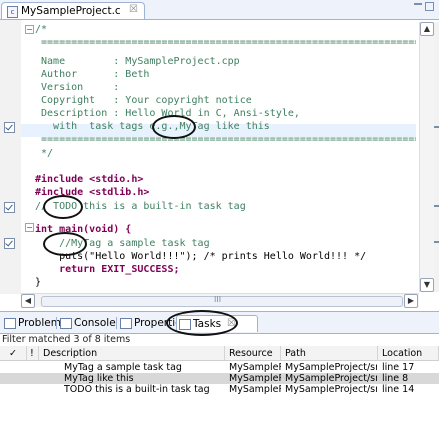 This screenshot has height=425, width=439. What do you see at coordinates (253, 353) in the screenshot?
I see `column-header-resource: Resource` at bounding box center [253, 353].